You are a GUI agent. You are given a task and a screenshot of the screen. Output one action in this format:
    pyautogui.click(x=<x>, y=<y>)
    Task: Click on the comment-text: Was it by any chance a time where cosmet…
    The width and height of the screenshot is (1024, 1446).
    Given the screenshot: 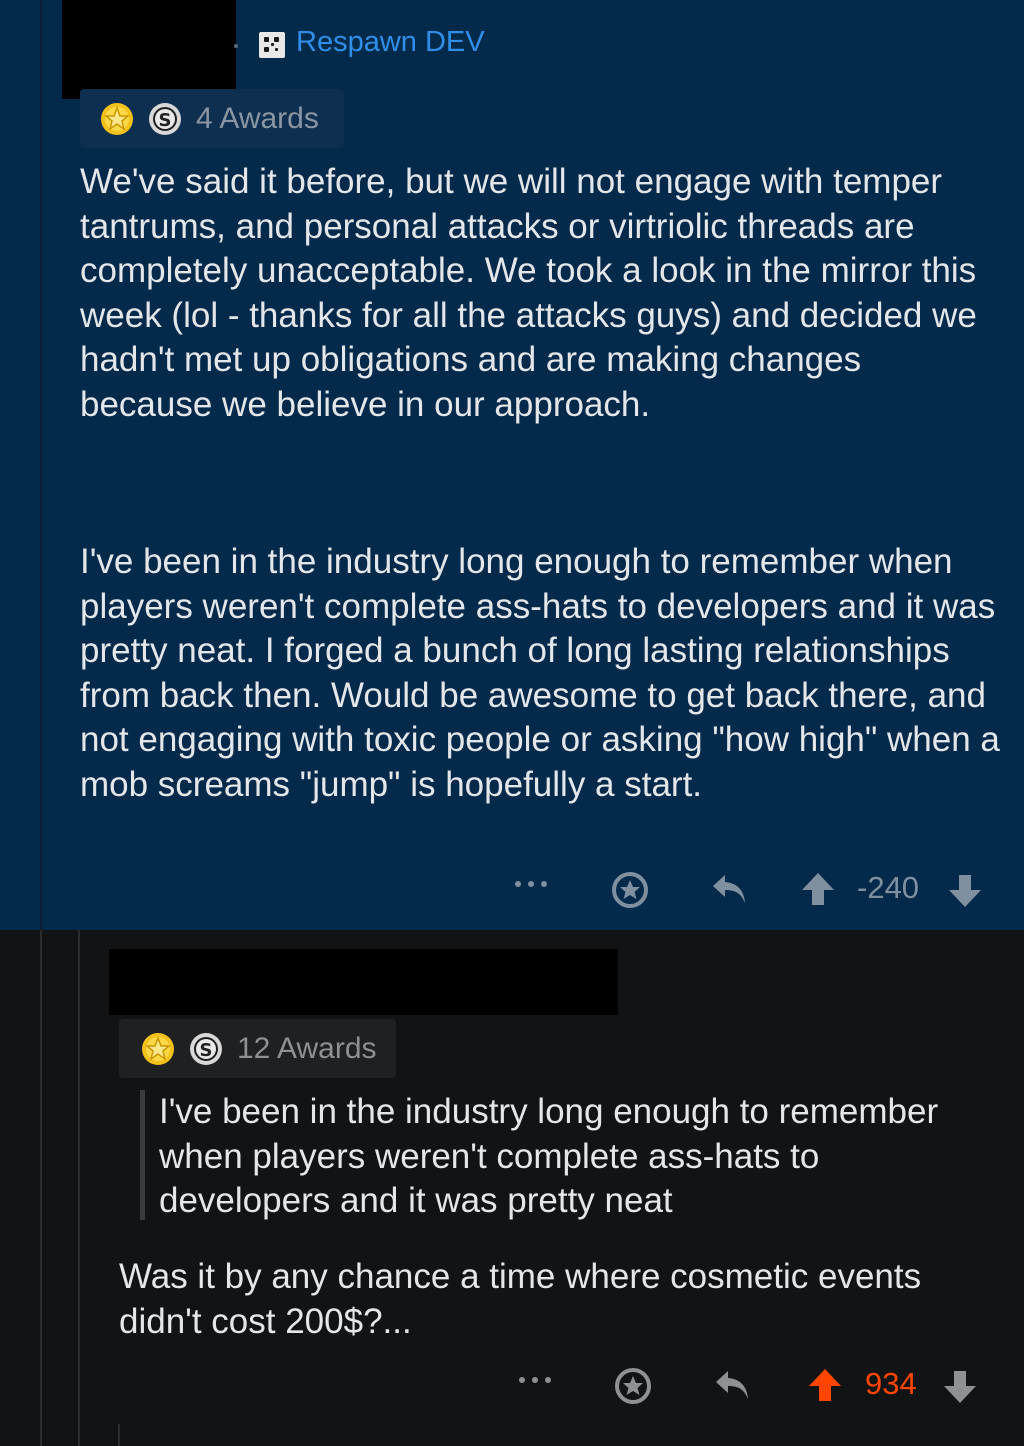 What is the action you would take?
    pyautogui.click(x=520, y=1299)
    